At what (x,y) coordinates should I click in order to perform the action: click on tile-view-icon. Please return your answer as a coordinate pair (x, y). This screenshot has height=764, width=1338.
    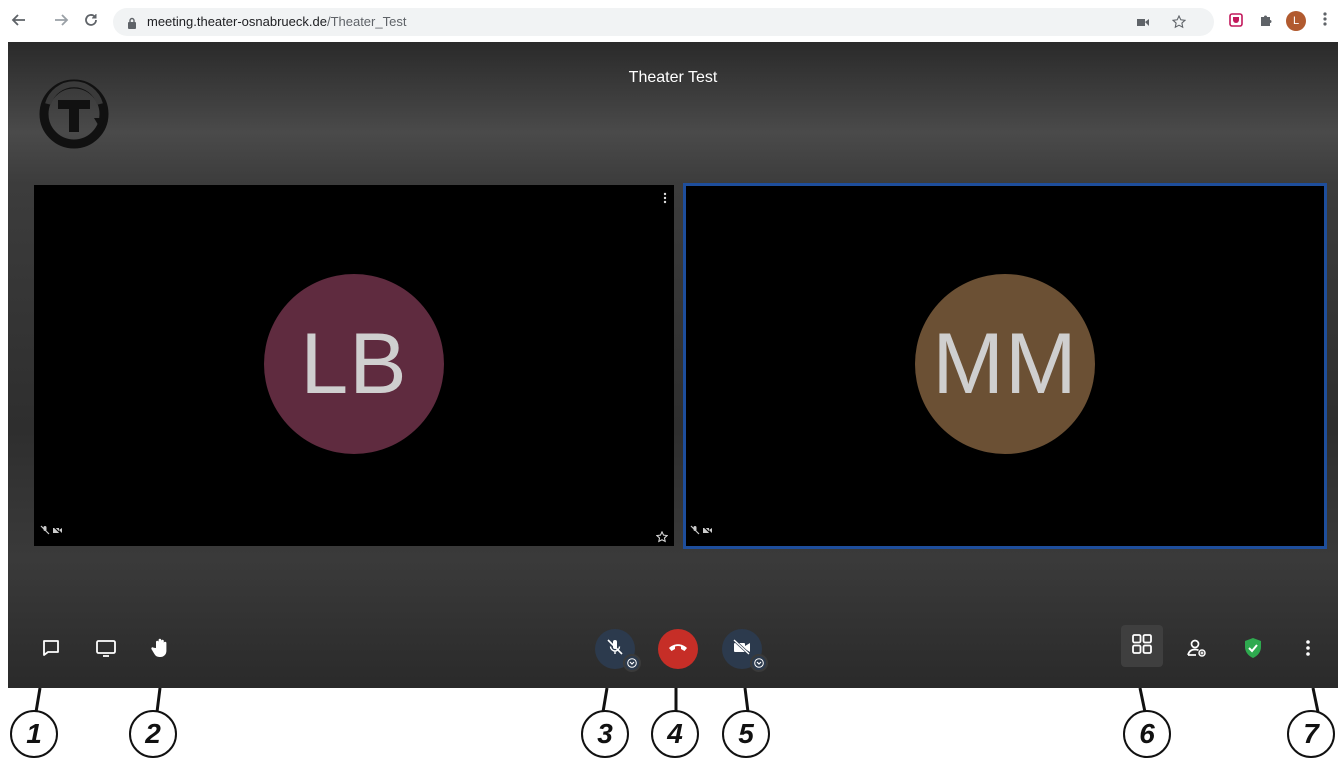
    Looking at the image, I should click on (1142, 646).